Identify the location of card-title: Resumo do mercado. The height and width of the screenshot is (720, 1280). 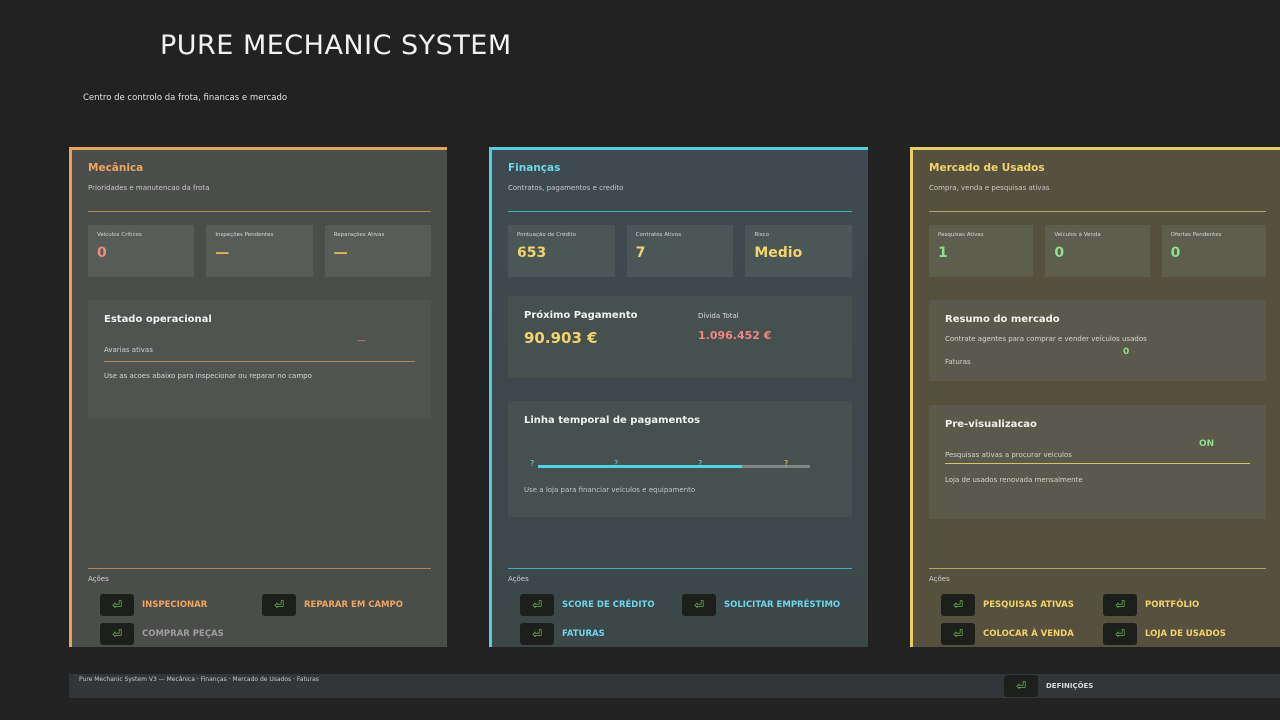
(1002, 319).